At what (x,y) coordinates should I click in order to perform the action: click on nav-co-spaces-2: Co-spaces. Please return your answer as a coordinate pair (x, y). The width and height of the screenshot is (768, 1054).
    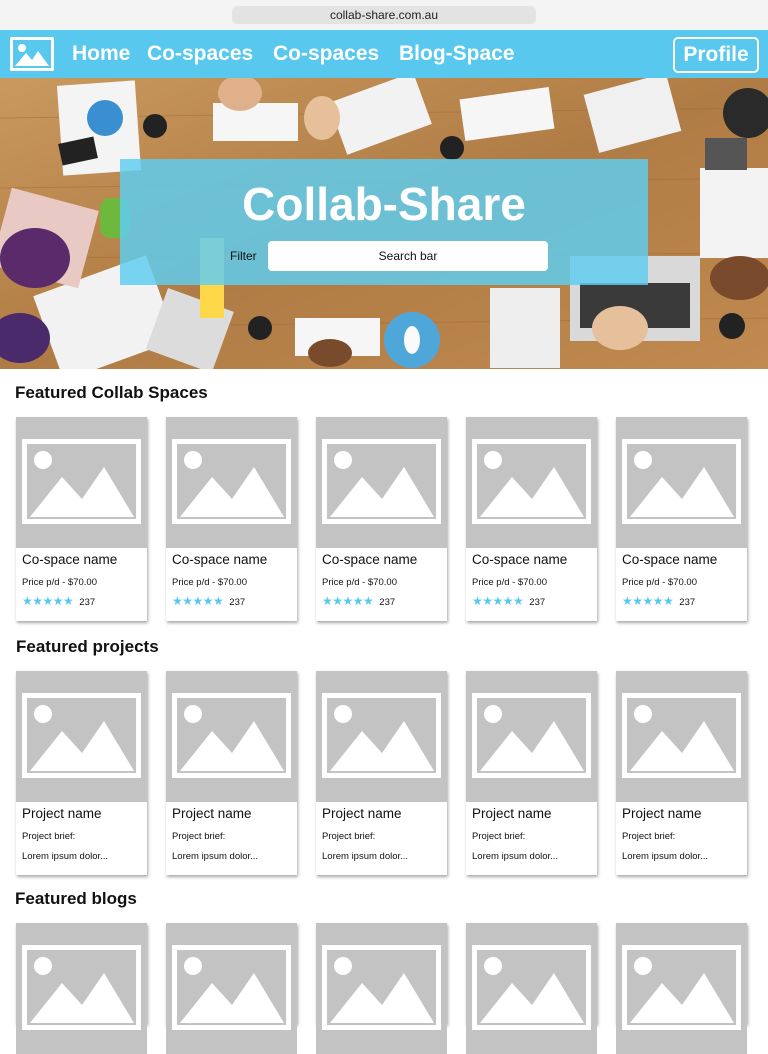
    Looking at the image, I should click on (326, 54).